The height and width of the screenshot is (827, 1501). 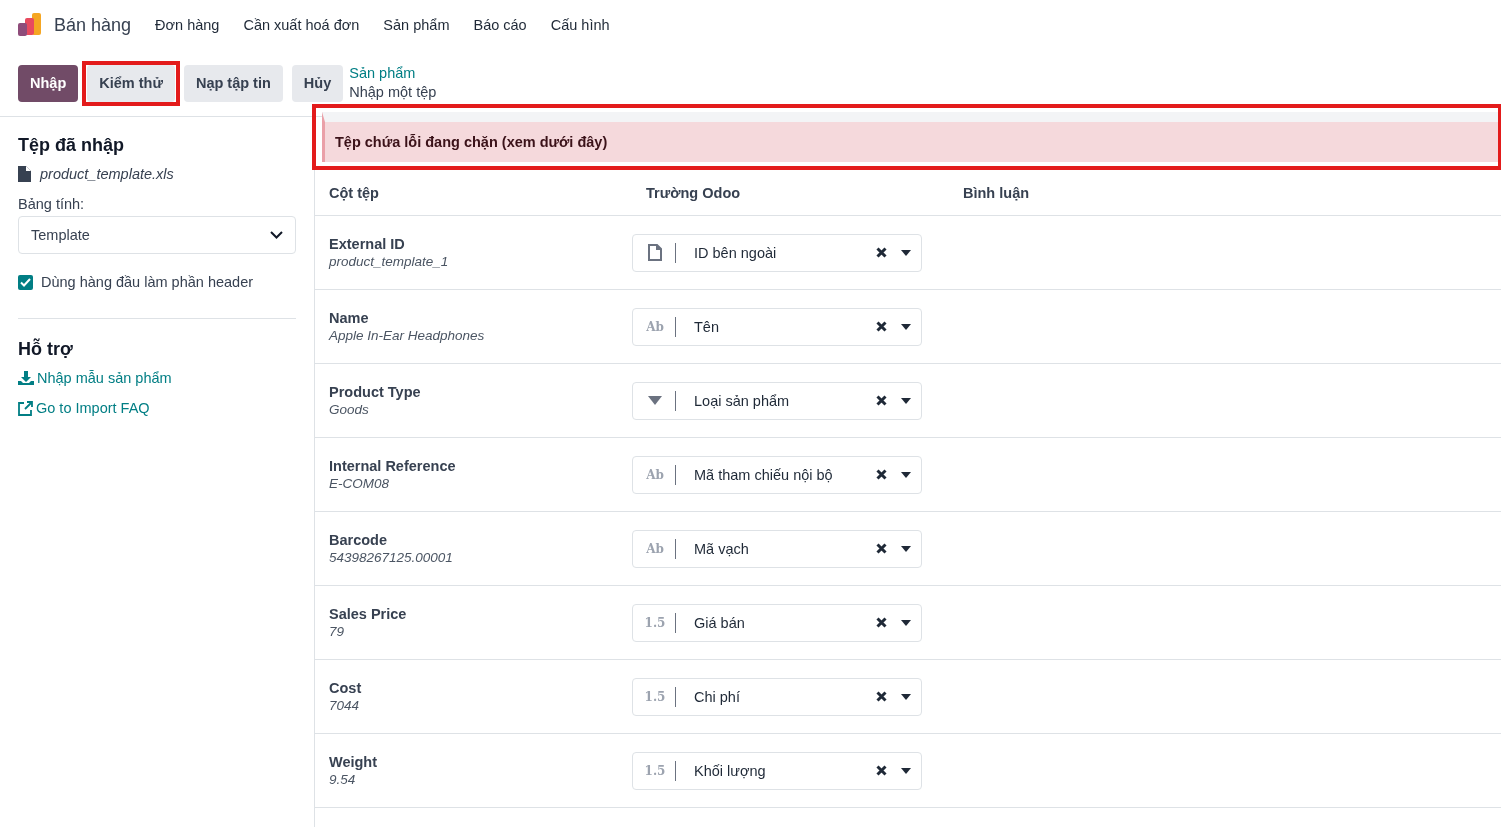 What do you see at coordinates (354, 192) in the screenshot?
I see `column-header: Cột tệp` at bounding box center [354, 192].